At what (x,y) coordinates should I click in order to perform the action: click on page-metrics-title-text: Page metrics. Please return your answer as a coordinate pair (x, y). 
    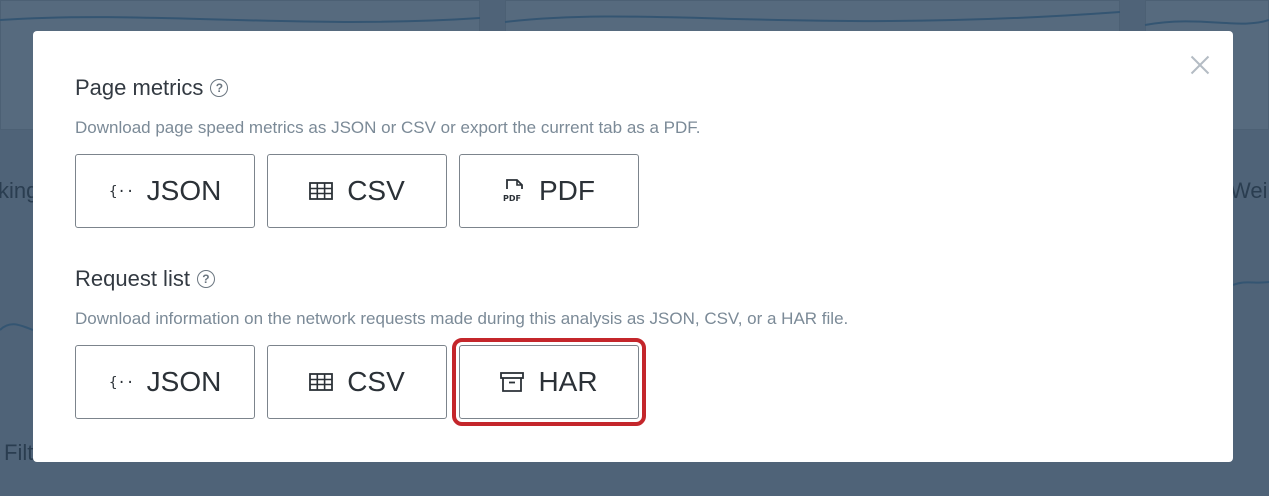
    Looking at the image, I should click on (139, 87).